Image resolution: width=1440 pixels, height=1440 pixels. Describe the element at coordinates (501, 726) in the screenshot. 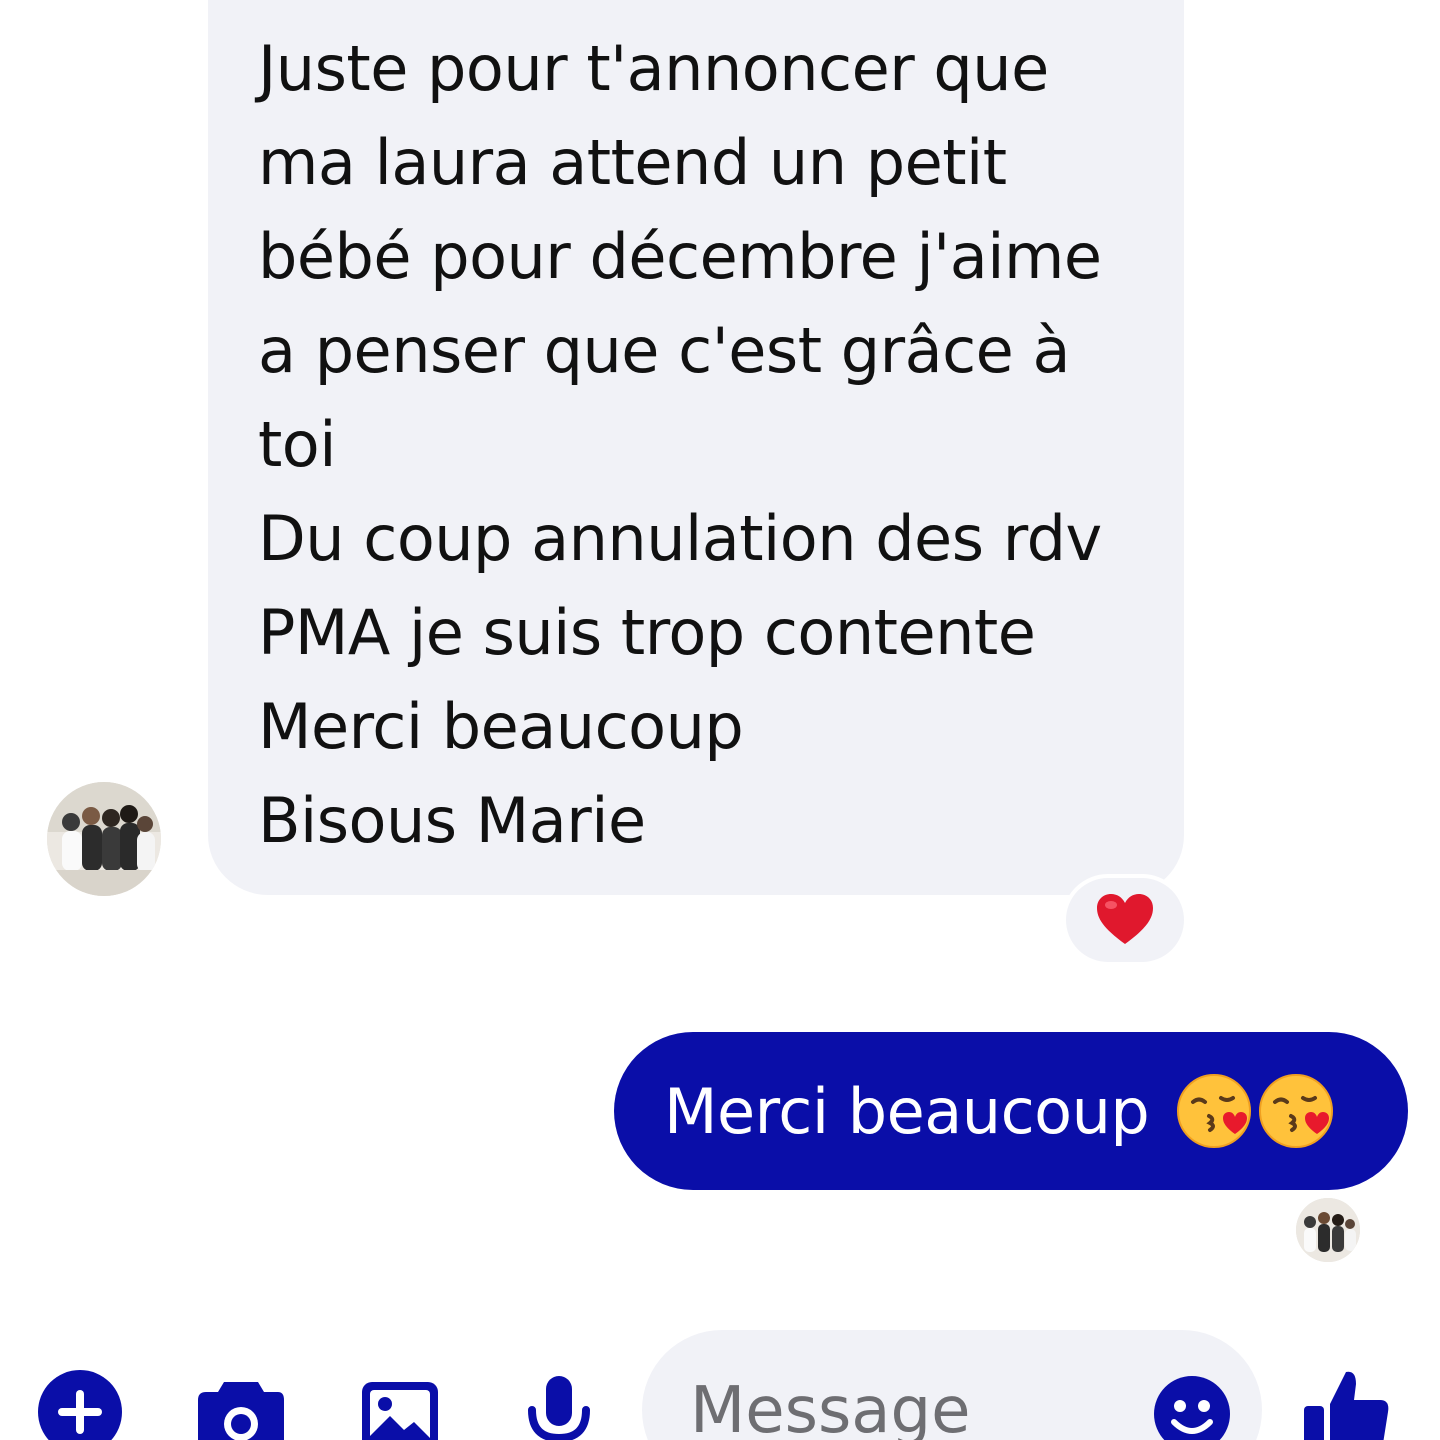

I see `message-line: Merci beaucoup` at that location.